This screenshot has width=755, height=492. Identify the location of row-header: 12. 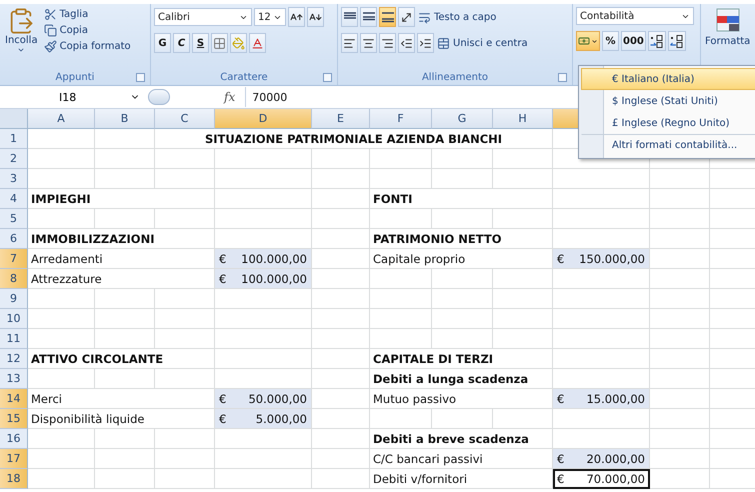
(14, 359).